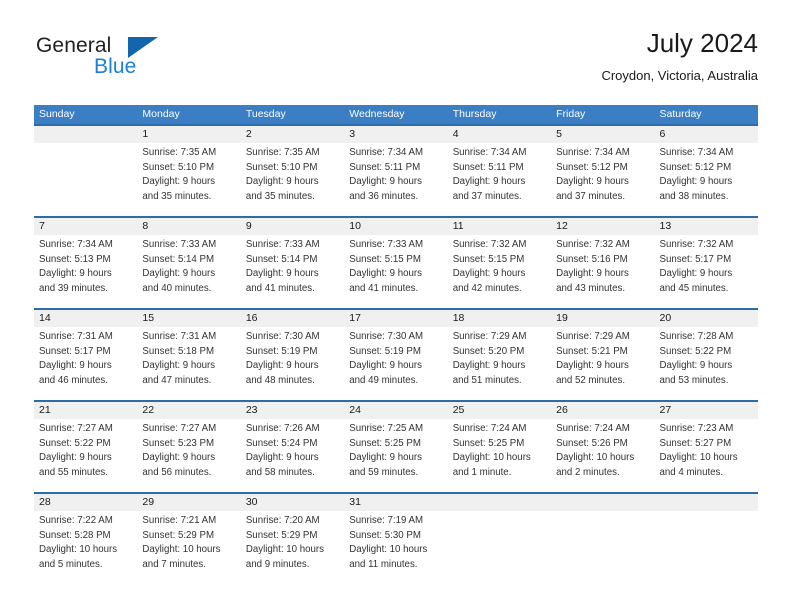 This screenshot has width=792, height=612. I want to click on sunset-text: Sunset: 5:18 PM, so click(178, 351).